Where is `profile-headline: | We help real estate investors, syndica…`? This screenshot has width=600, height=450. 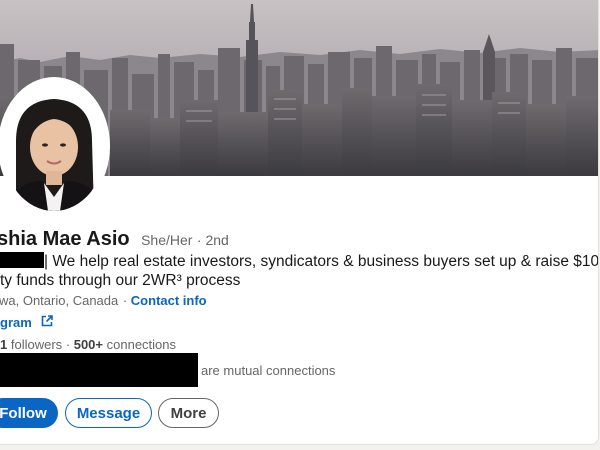 profile-headline: | We help real estate investors, syndica… is located at coordinates (299, 271).